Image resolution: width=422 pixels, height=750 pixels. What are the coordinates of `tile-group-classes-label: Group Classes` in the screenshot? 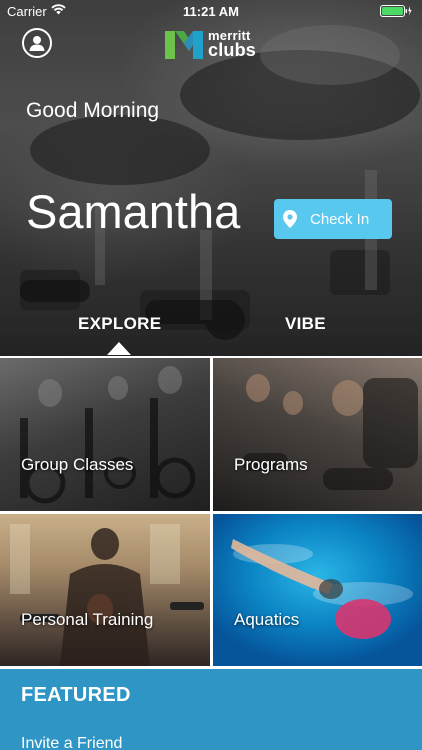 It's located at (77, 464).